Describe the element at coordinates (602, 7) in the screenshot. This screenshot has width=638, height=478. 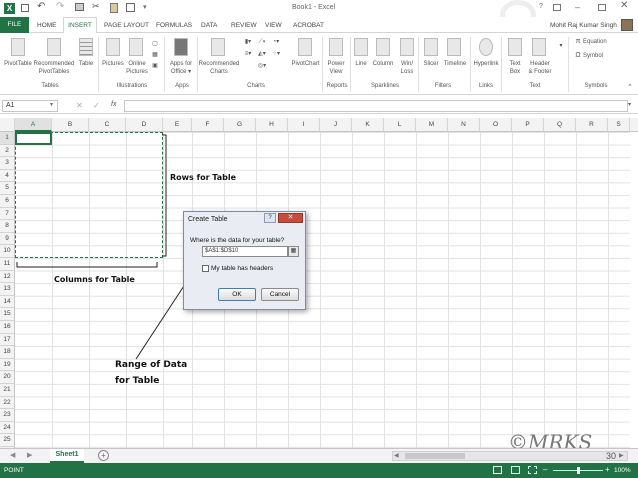
I see `maximize-icon` at that location.